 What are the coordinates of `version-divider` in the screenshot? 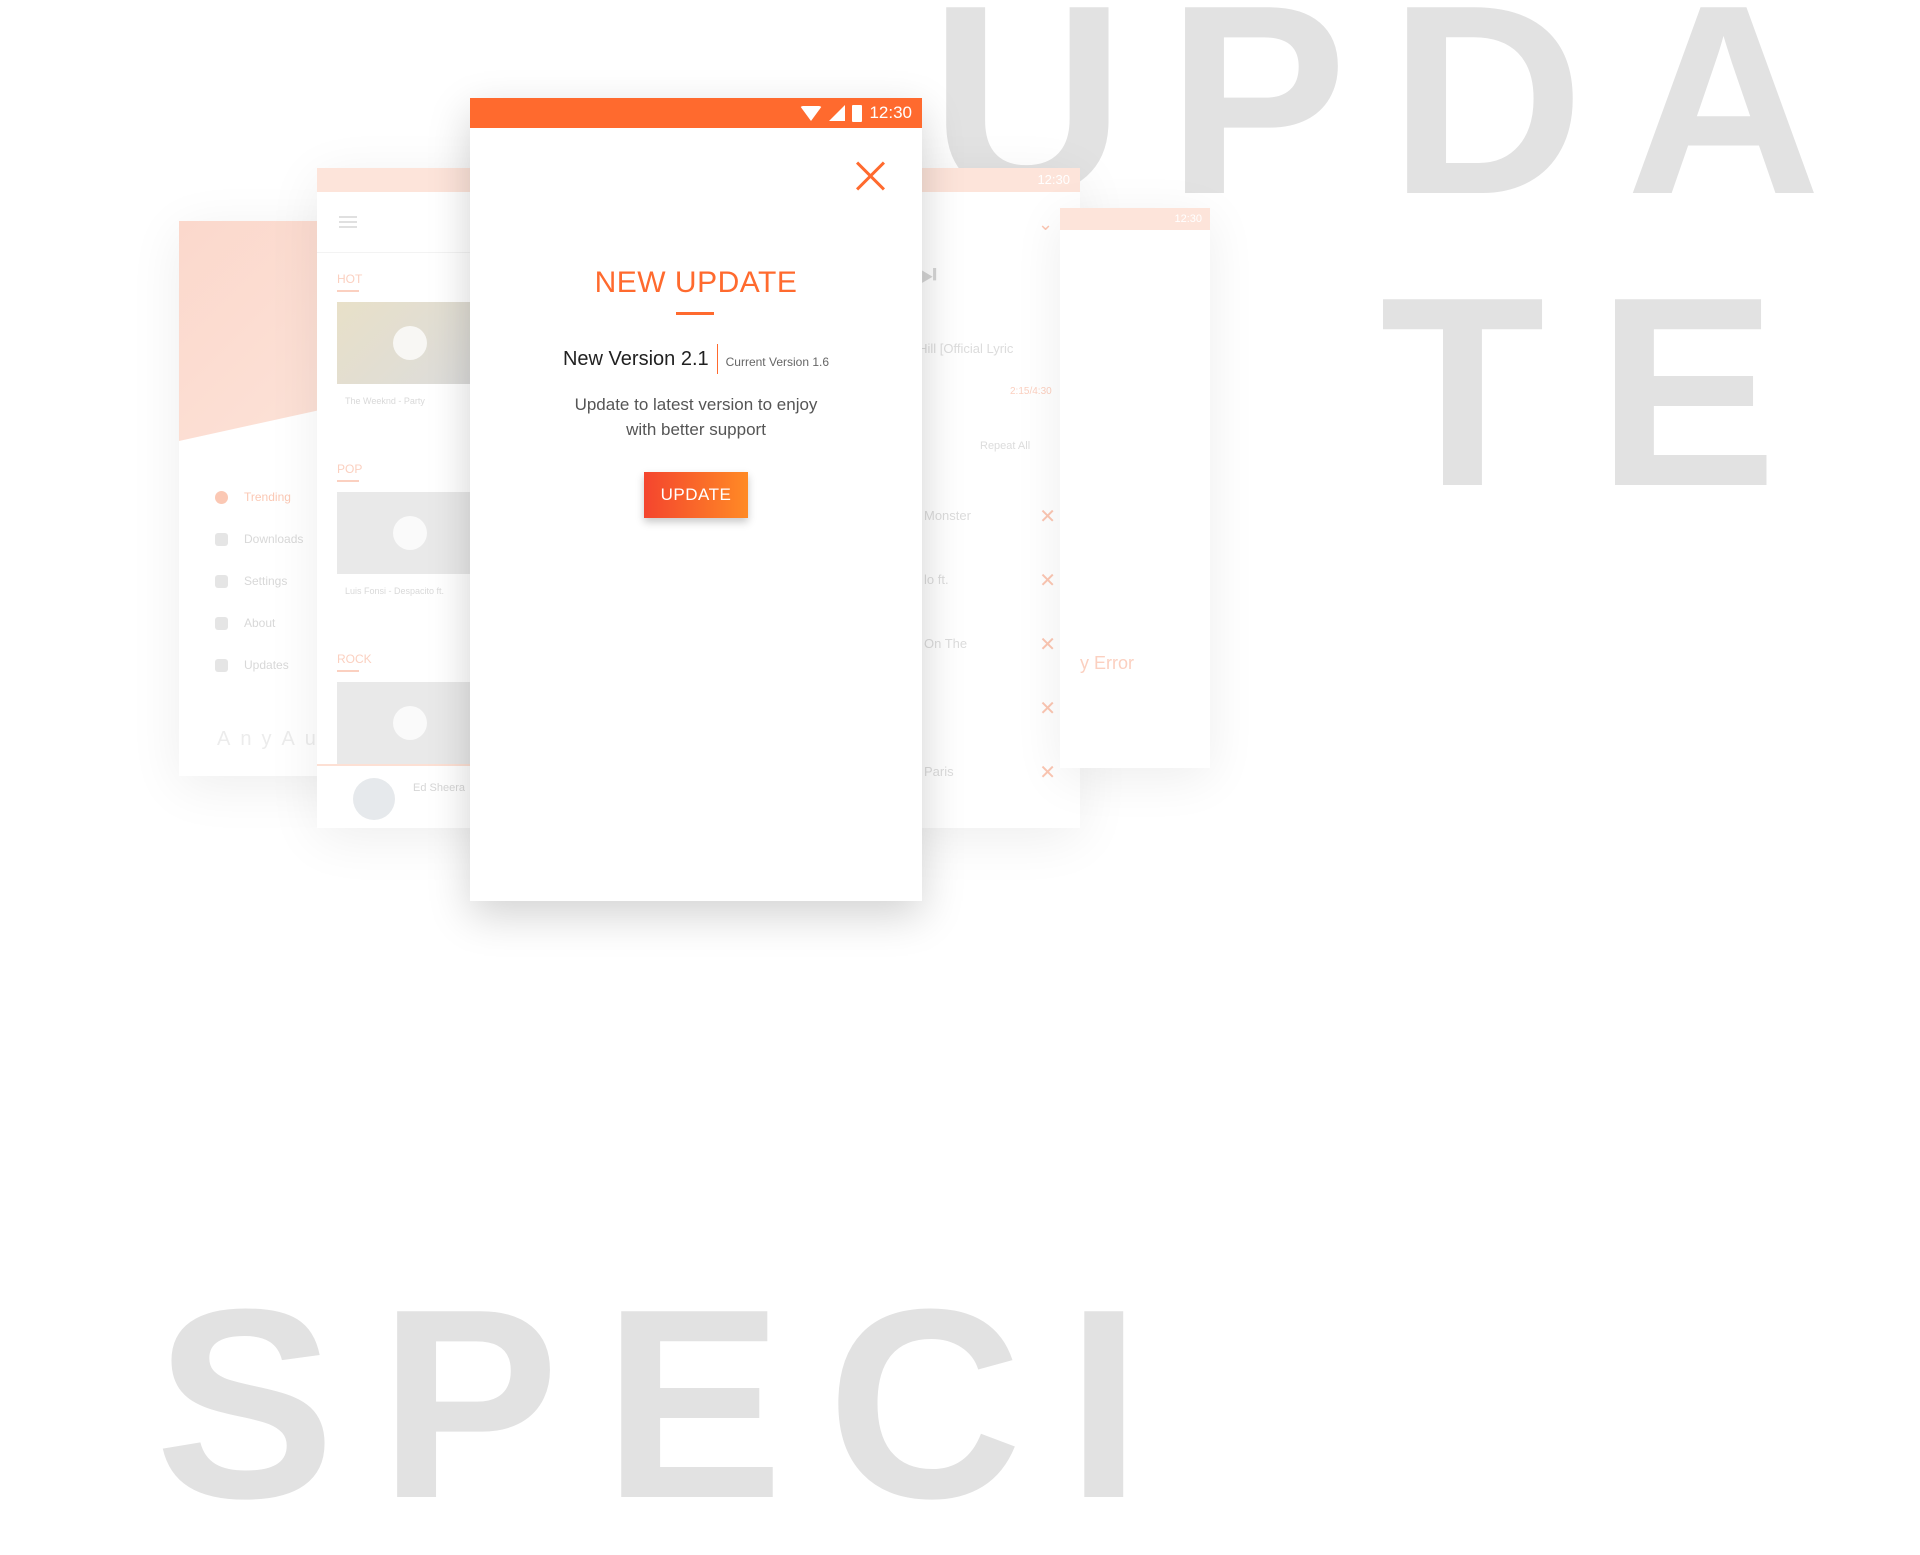 It's located at (717, 359).